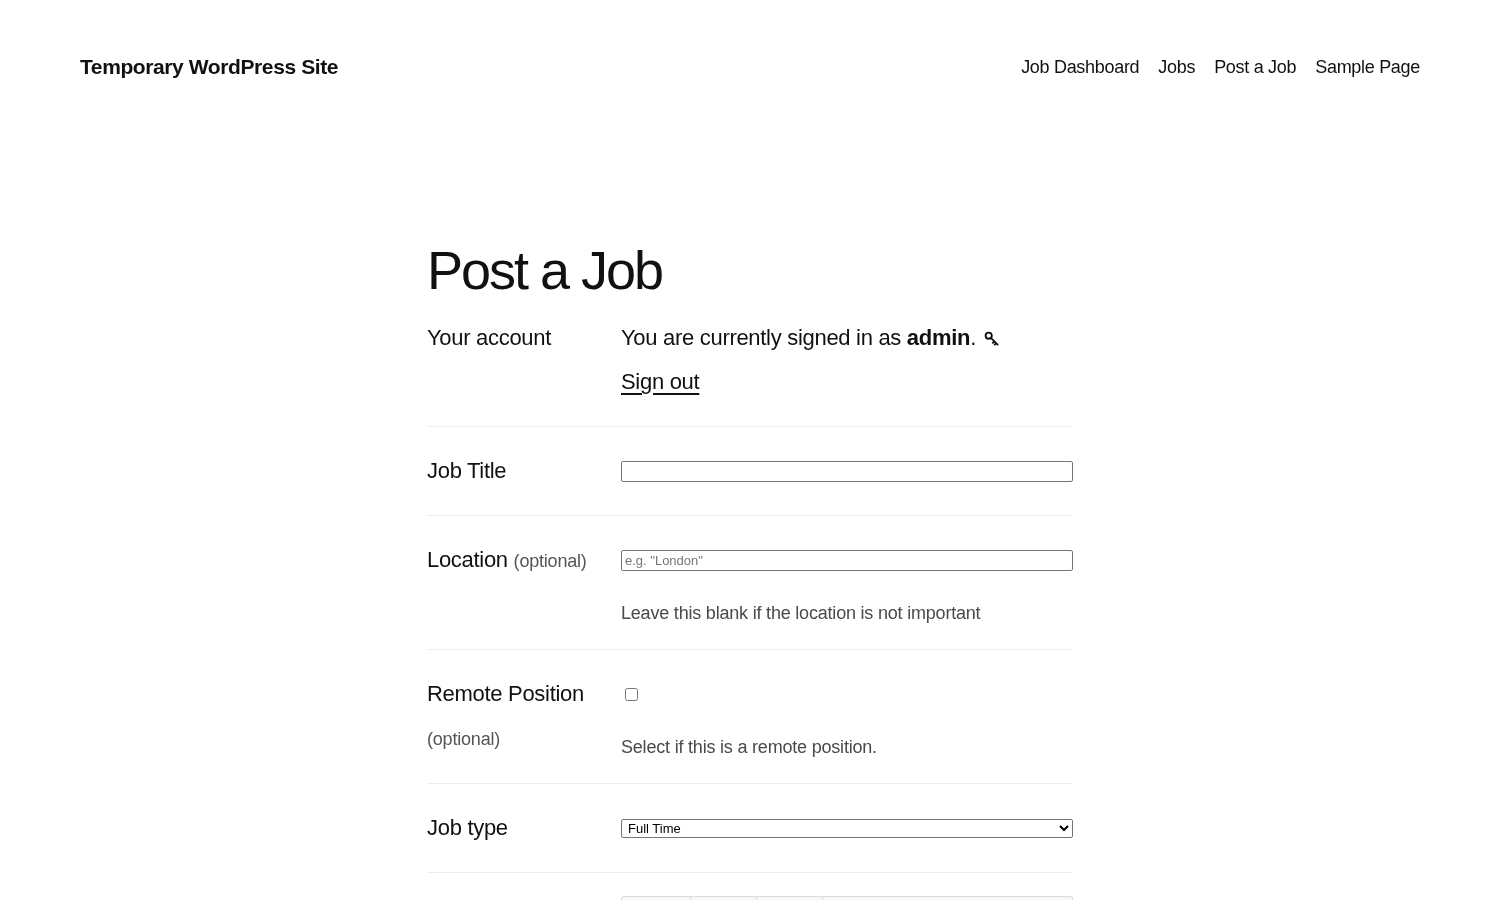 Image resolution: width=1500 pixels, height=900 pixels. What do you see at coordinates (1080, 67) in the screenshot?
I see `nav-link: Job Dashboard` at bounding box center [1080, 67].